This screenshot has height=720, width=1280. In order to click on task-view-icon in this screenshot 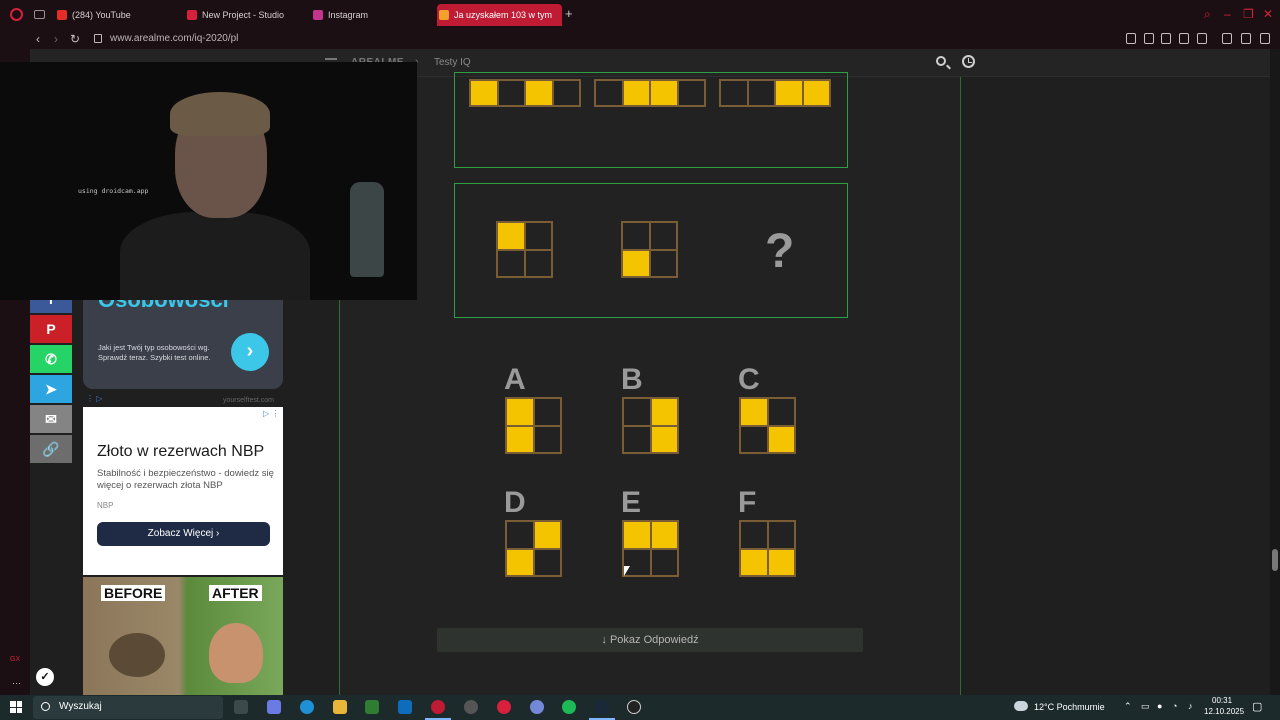, I will do `click(241, 707)`.